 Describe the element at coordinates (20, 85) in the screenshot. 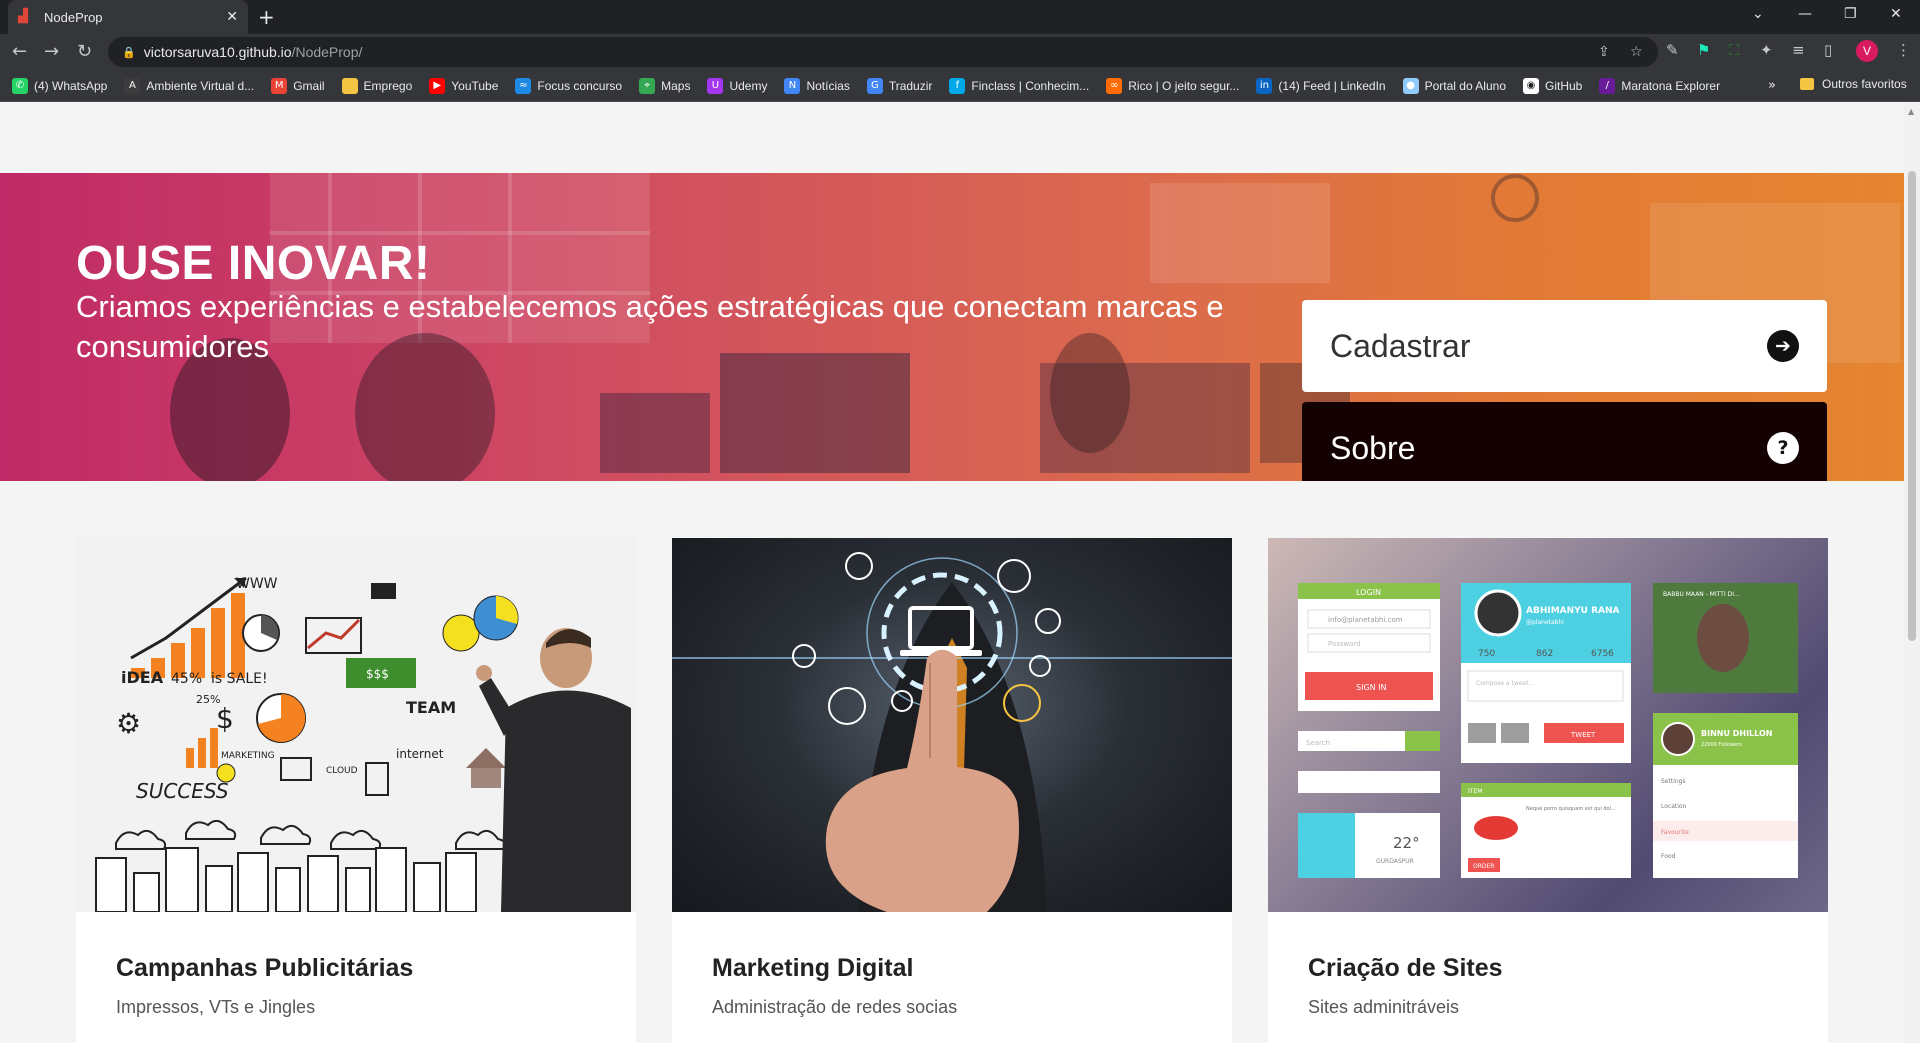

I see `whatsapp-icon: ✆` at that location.